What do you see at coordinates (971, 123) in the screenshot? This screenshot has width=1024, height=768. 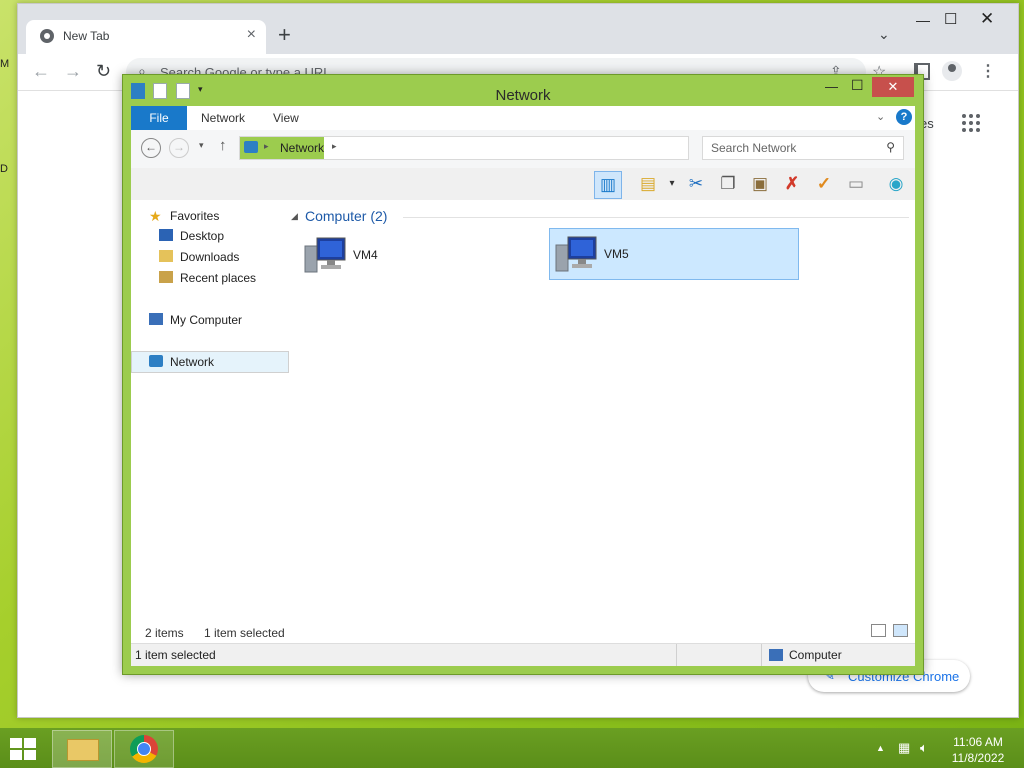 I see `google-apps-icon` at bounding box center [971, 123].